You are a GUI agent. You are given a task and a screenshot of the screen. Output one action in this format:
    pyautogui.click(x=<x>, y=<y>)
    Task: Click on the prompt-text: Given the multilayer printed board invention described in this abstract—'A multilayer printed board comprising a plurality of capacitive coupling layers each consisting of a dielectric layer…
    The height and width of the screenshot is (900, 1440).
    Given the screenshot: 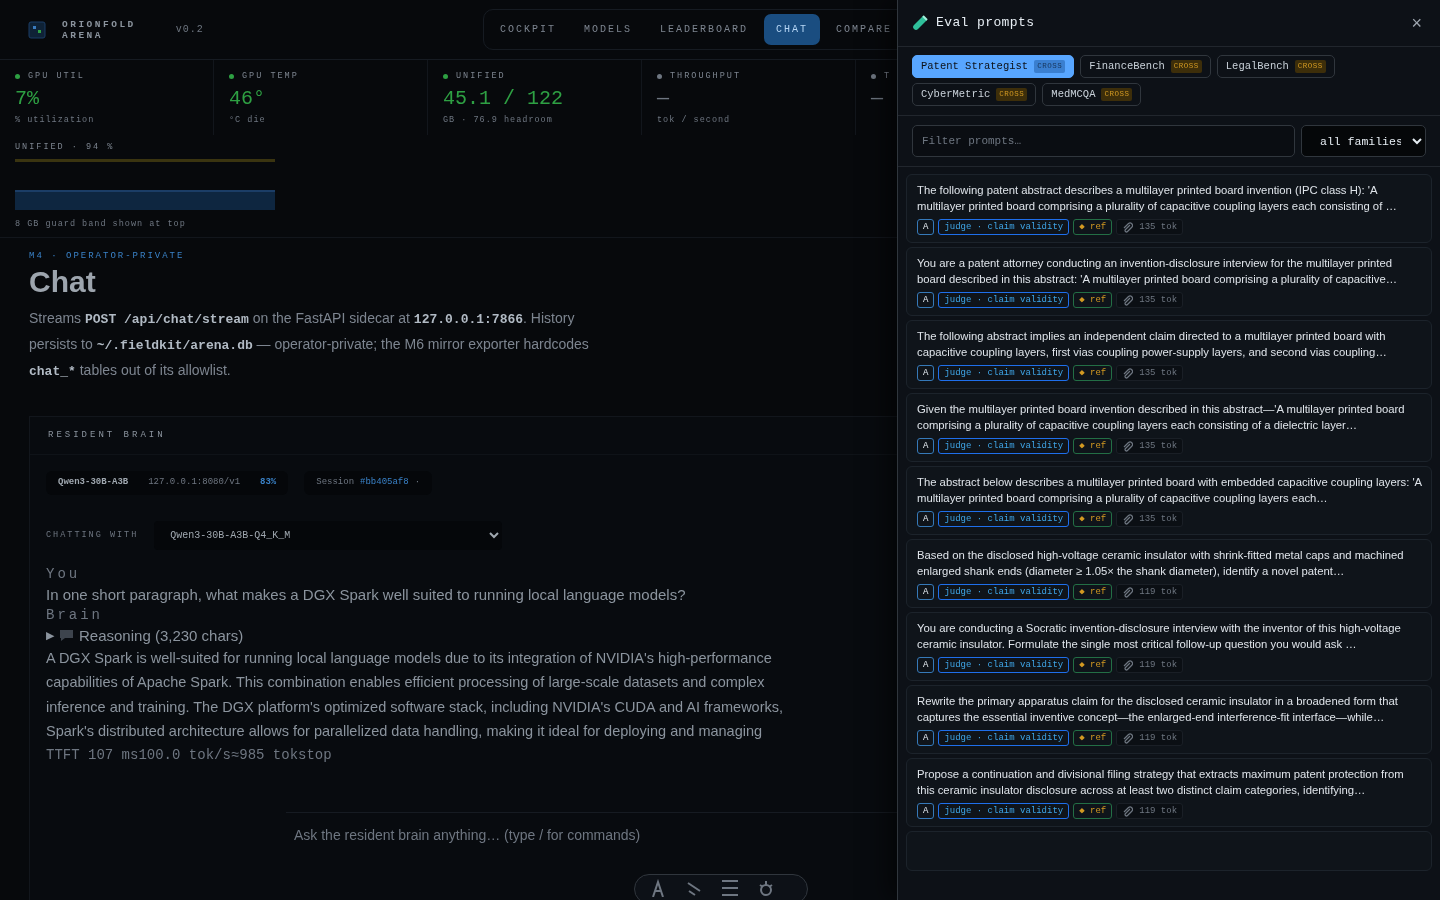 What is the action you would take?
    pyautogui.click(x=1161, y=417)
    